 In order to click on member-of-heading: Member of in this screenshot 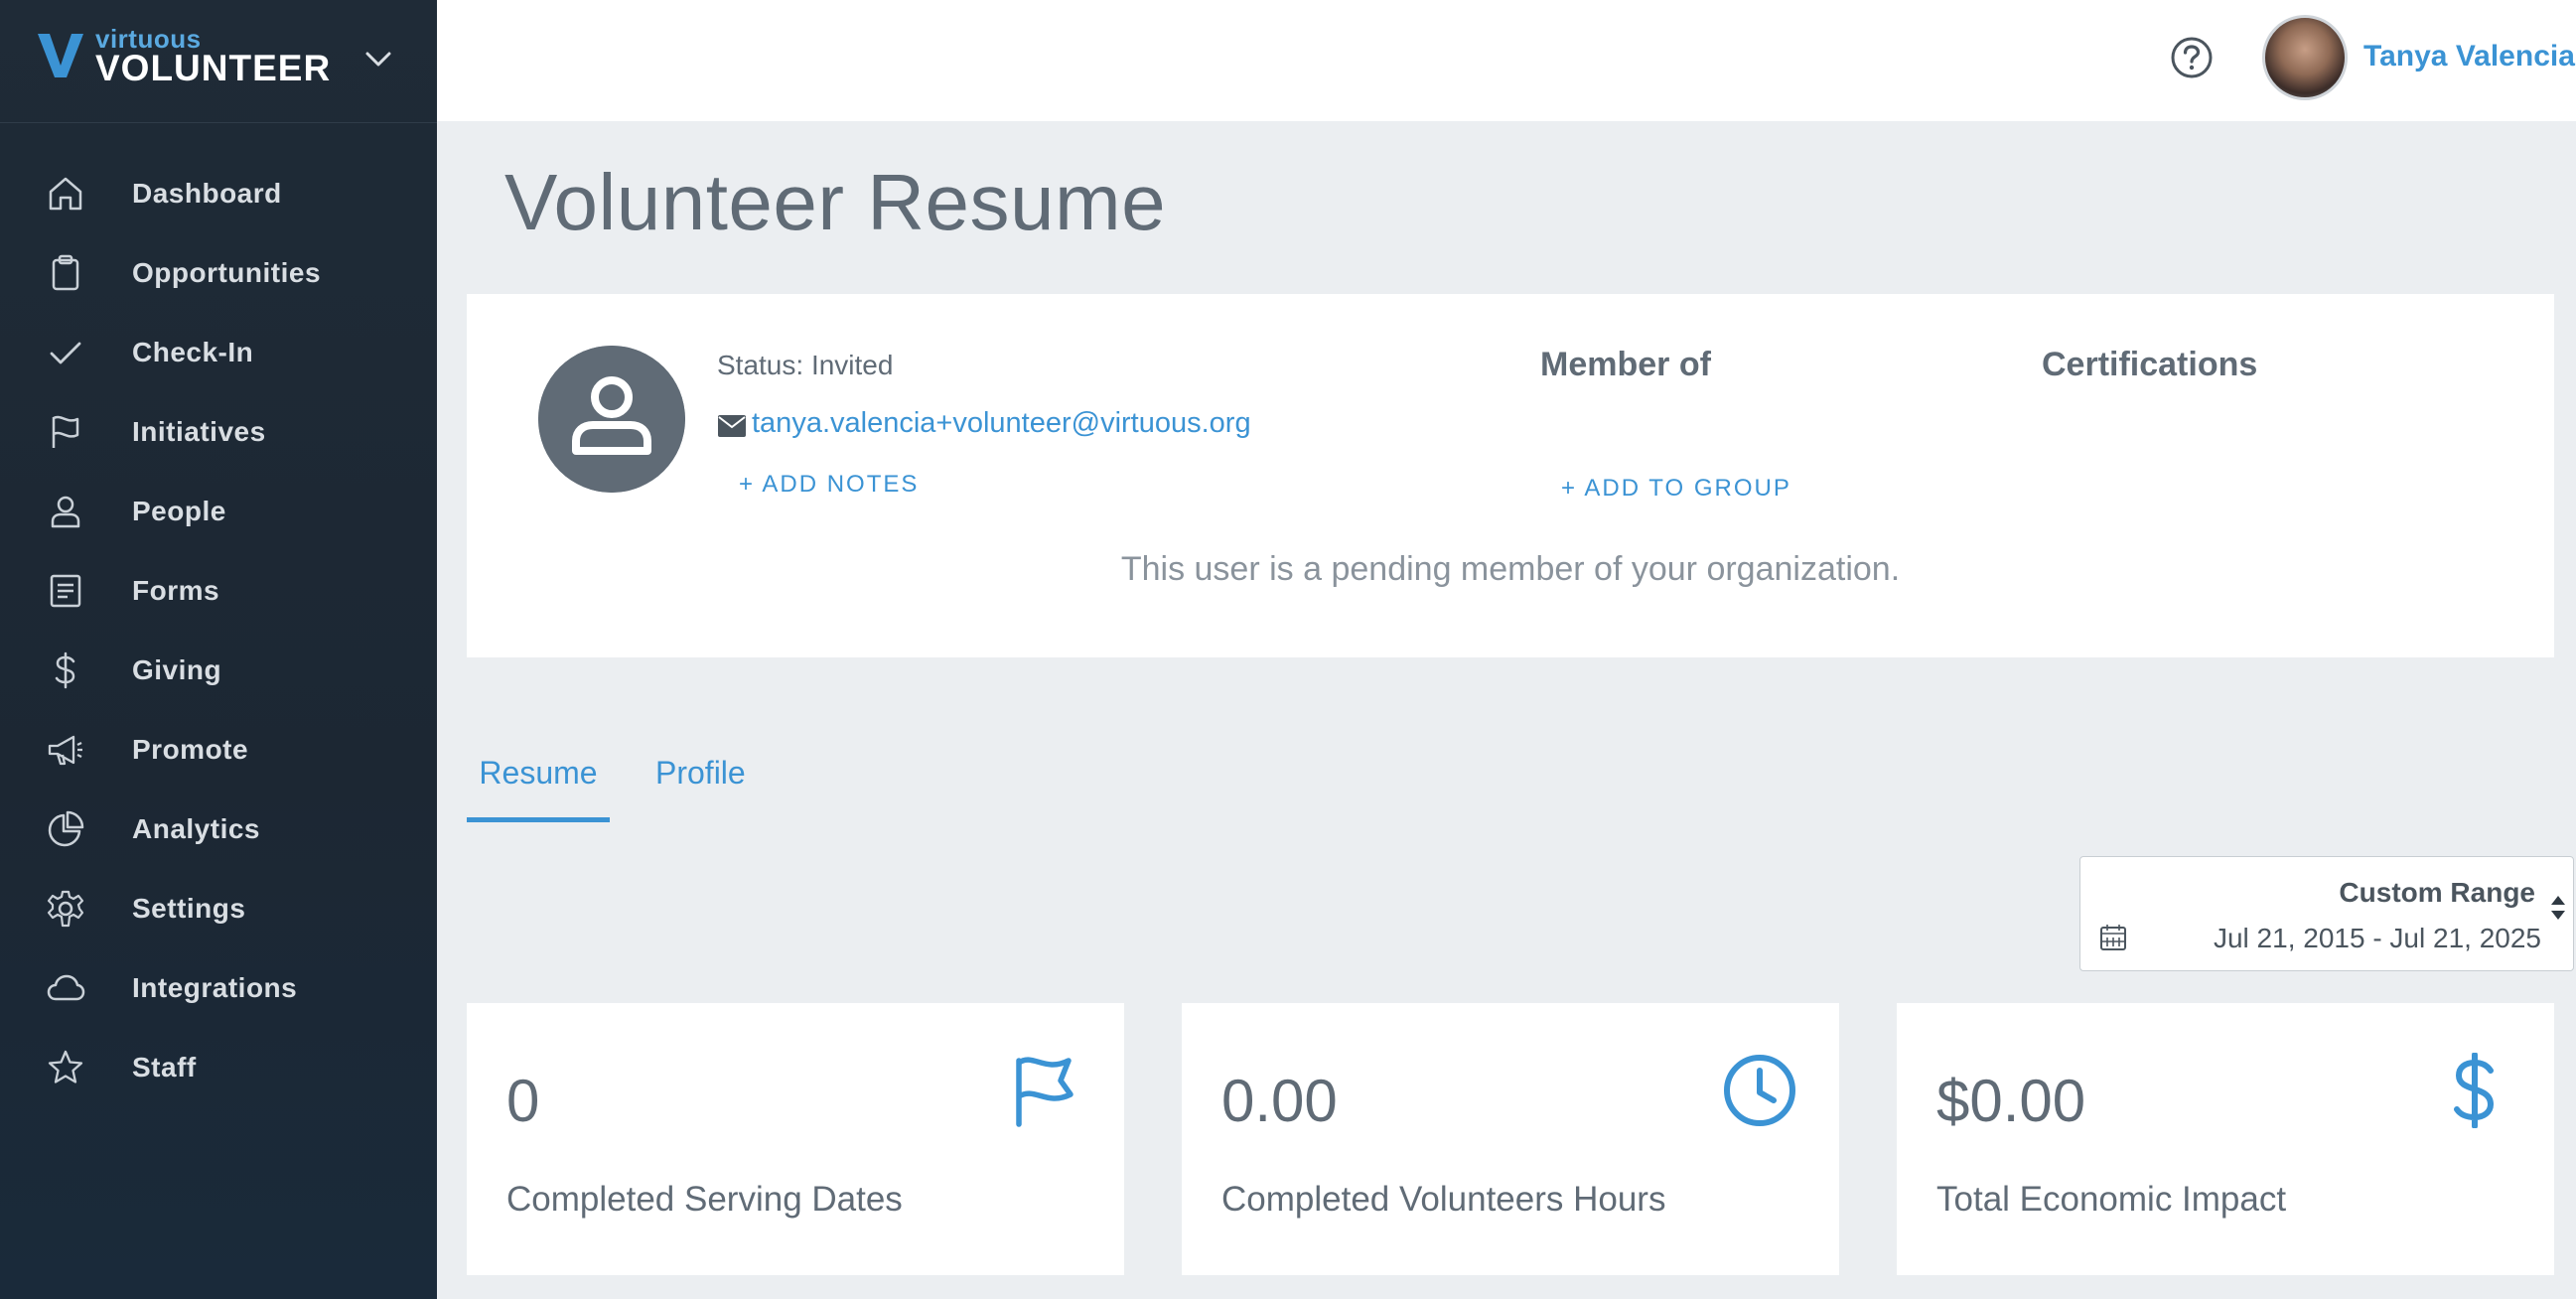, I will do `click(1625, 364)`.